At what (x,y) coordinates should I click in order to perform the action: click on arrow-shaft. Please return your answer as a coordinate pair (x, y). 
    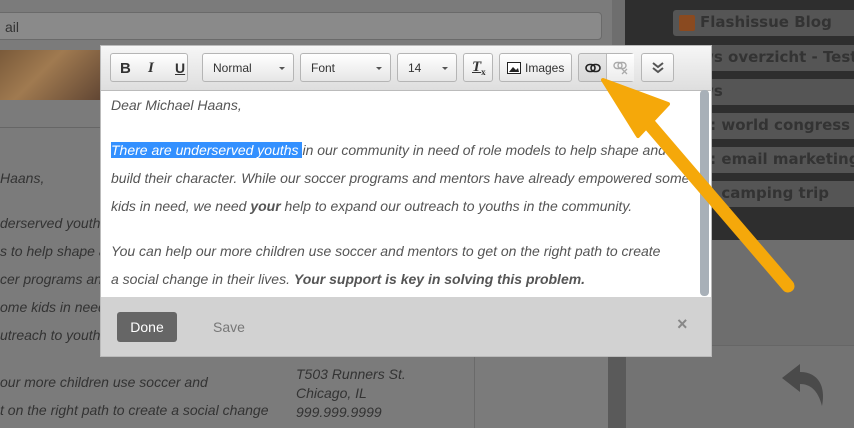
    Looking at the image, I should click on (719, 205).